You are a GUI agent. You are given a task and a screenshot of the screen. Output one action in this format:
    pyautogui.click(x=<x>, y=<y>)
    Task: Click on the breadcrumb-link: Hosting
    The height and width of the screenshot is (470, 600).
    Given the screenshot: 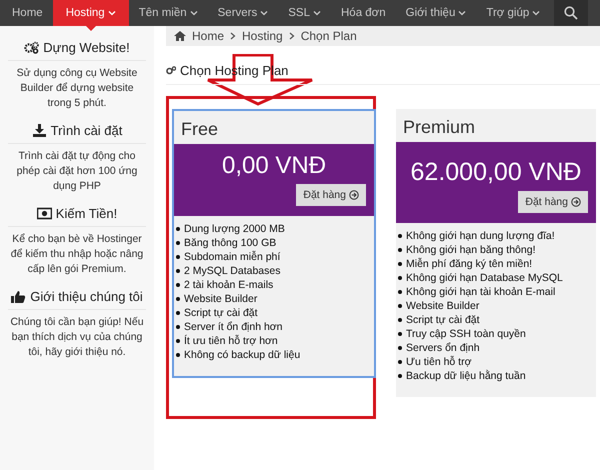 What is the action you would take?
    pyautogui.click(x=262, y=36)
    